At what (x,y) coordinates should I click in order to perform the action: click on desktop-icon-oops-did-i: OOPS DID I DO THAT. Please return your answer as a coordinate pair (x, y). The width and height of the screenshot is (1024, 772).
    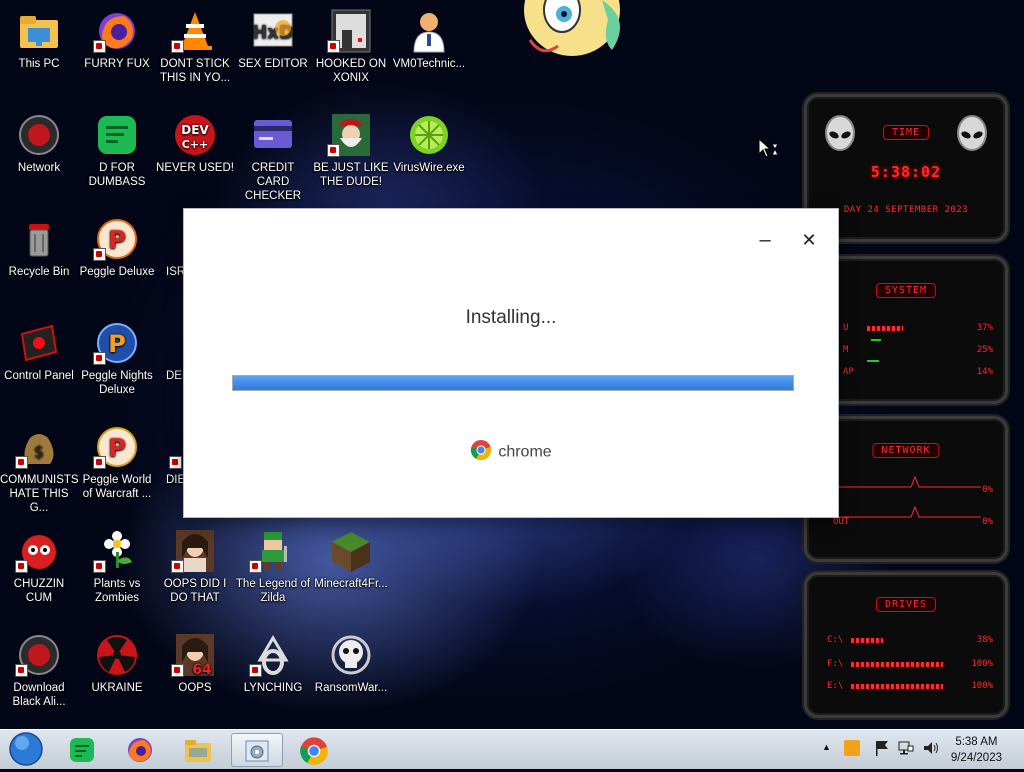
    Looking at the image, I should click on (195, 566).